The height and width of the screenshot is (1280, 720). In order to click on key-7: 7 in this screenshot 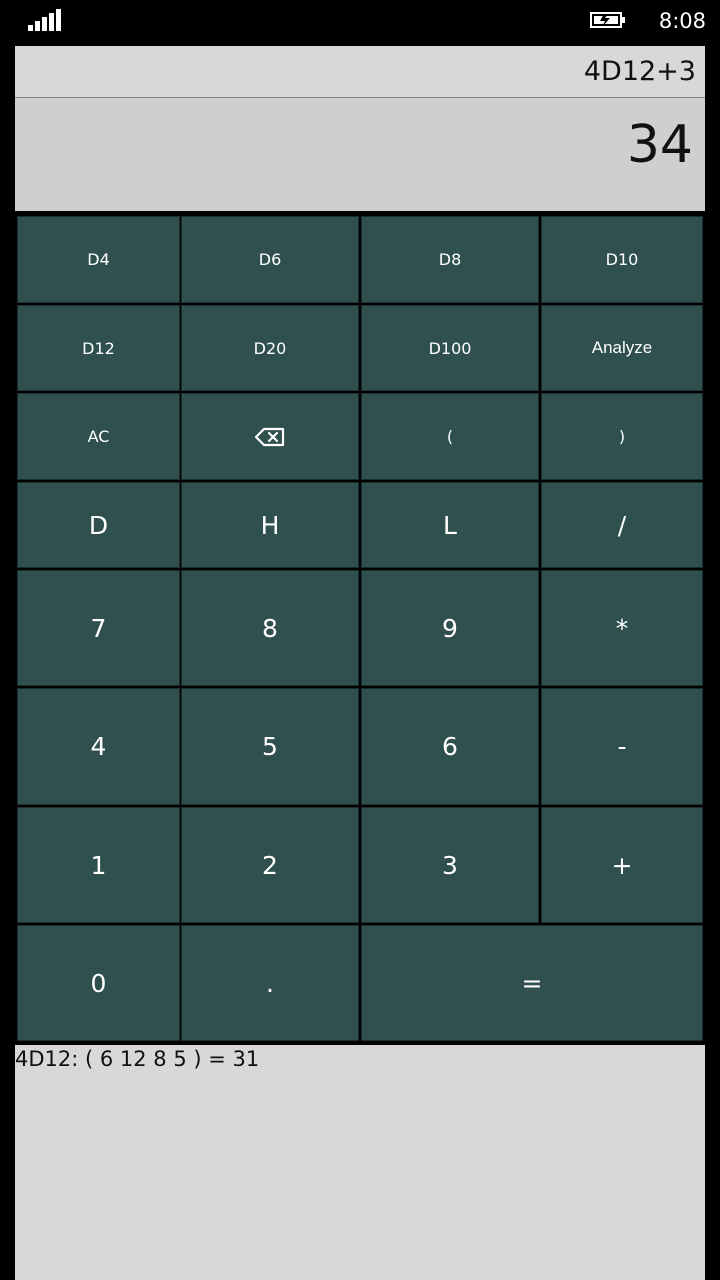, I will do `click(98, 628)`.